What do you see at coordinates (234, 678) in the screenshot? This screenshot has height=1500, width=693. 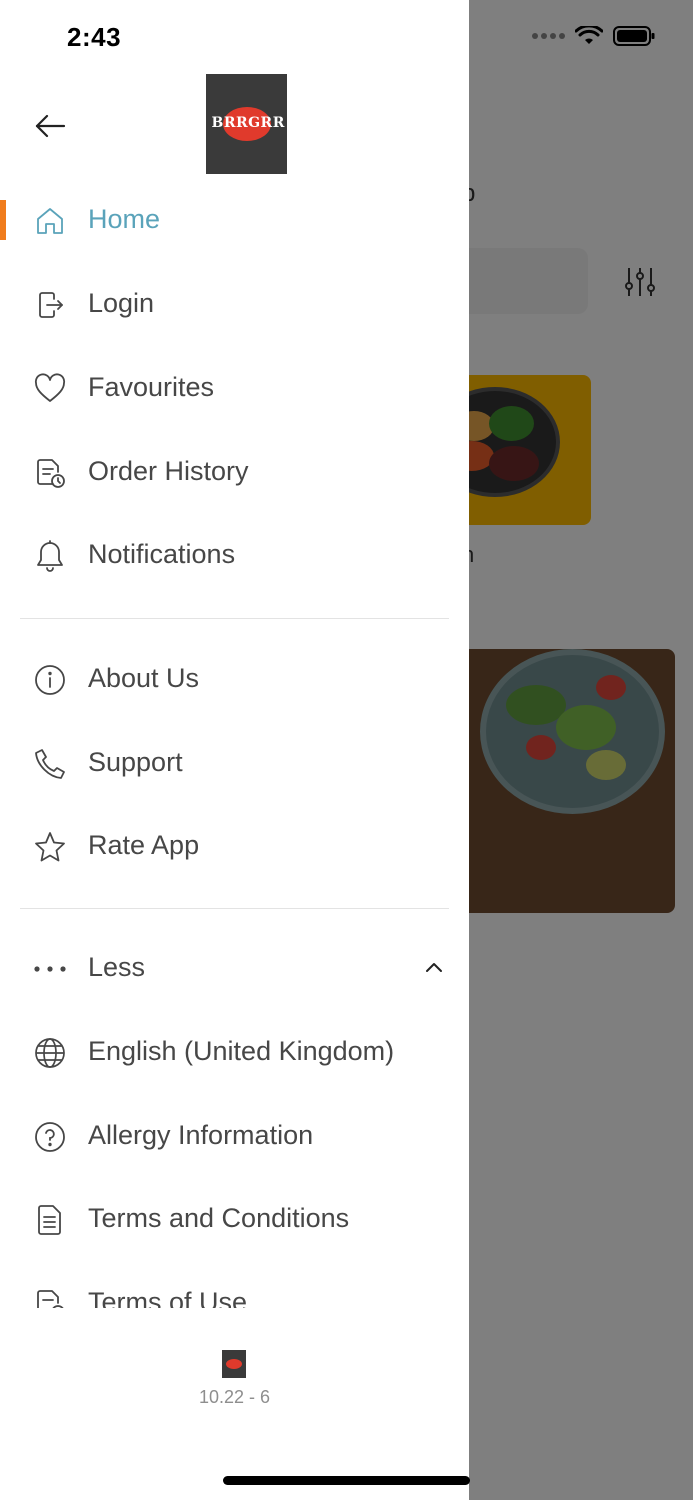 I see `menu-item-about-us: About Us` at bounding box center [234, 678].